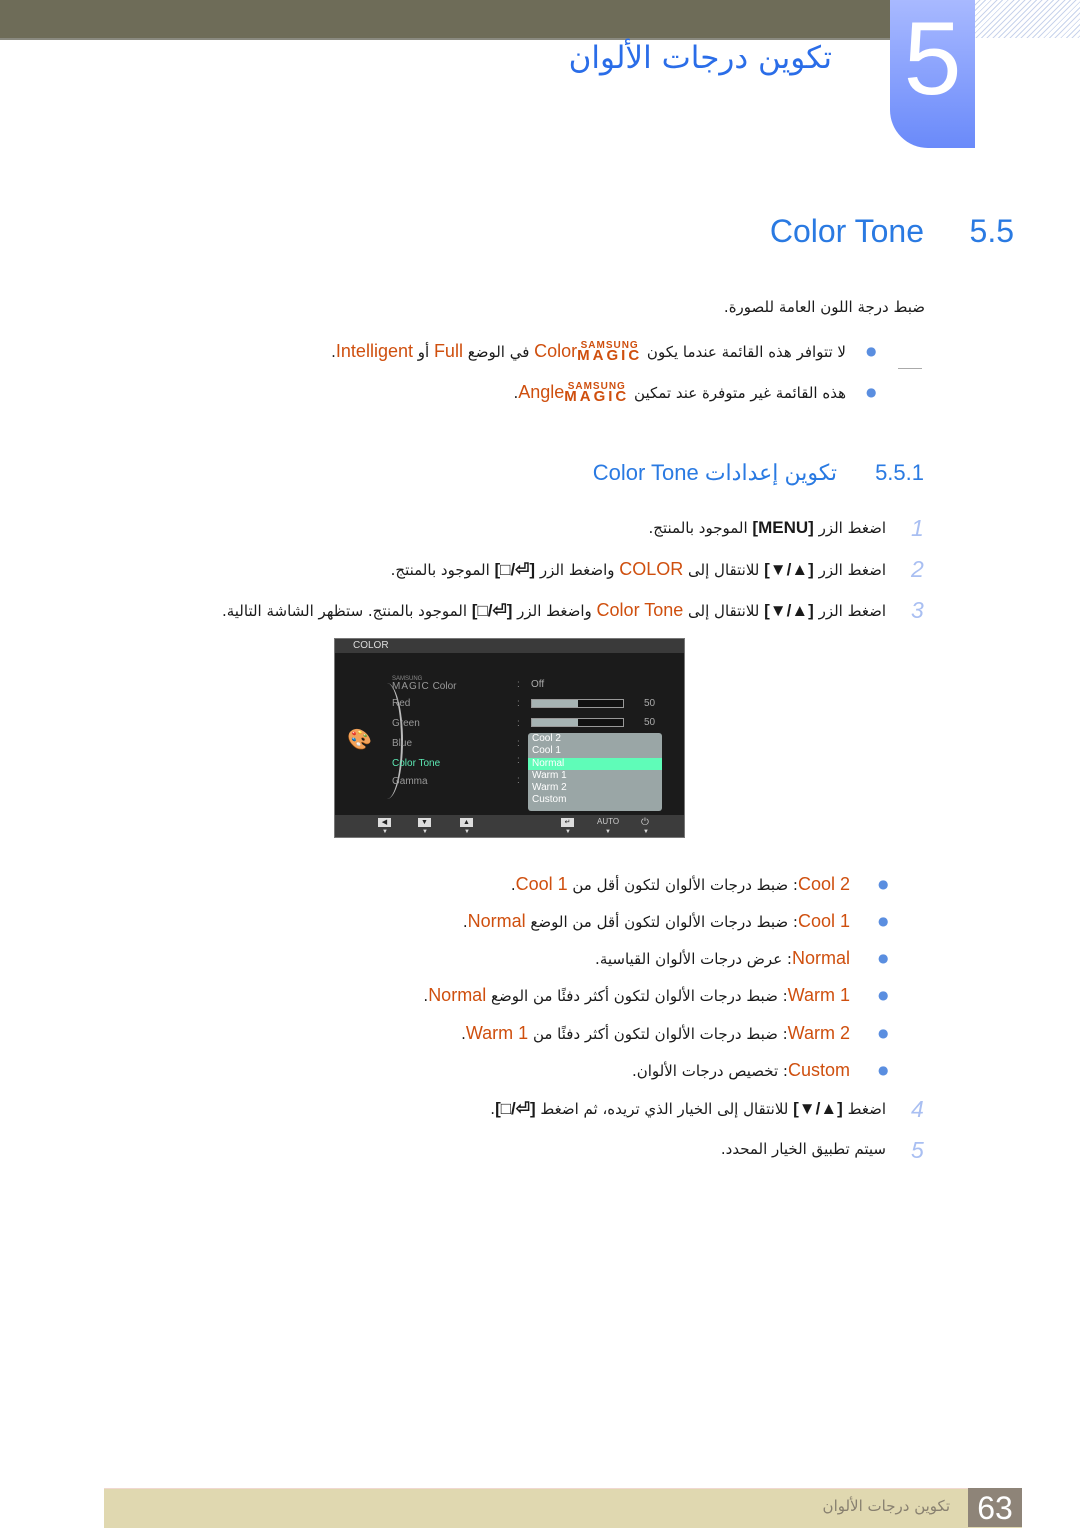 The width and height of the screenshot is (1080, 1528). Describe the element at coordinates (737, 393) in the screenshot. I see `text-segment: هذه القائمة غير متوفرة عند تمكين` at that location.